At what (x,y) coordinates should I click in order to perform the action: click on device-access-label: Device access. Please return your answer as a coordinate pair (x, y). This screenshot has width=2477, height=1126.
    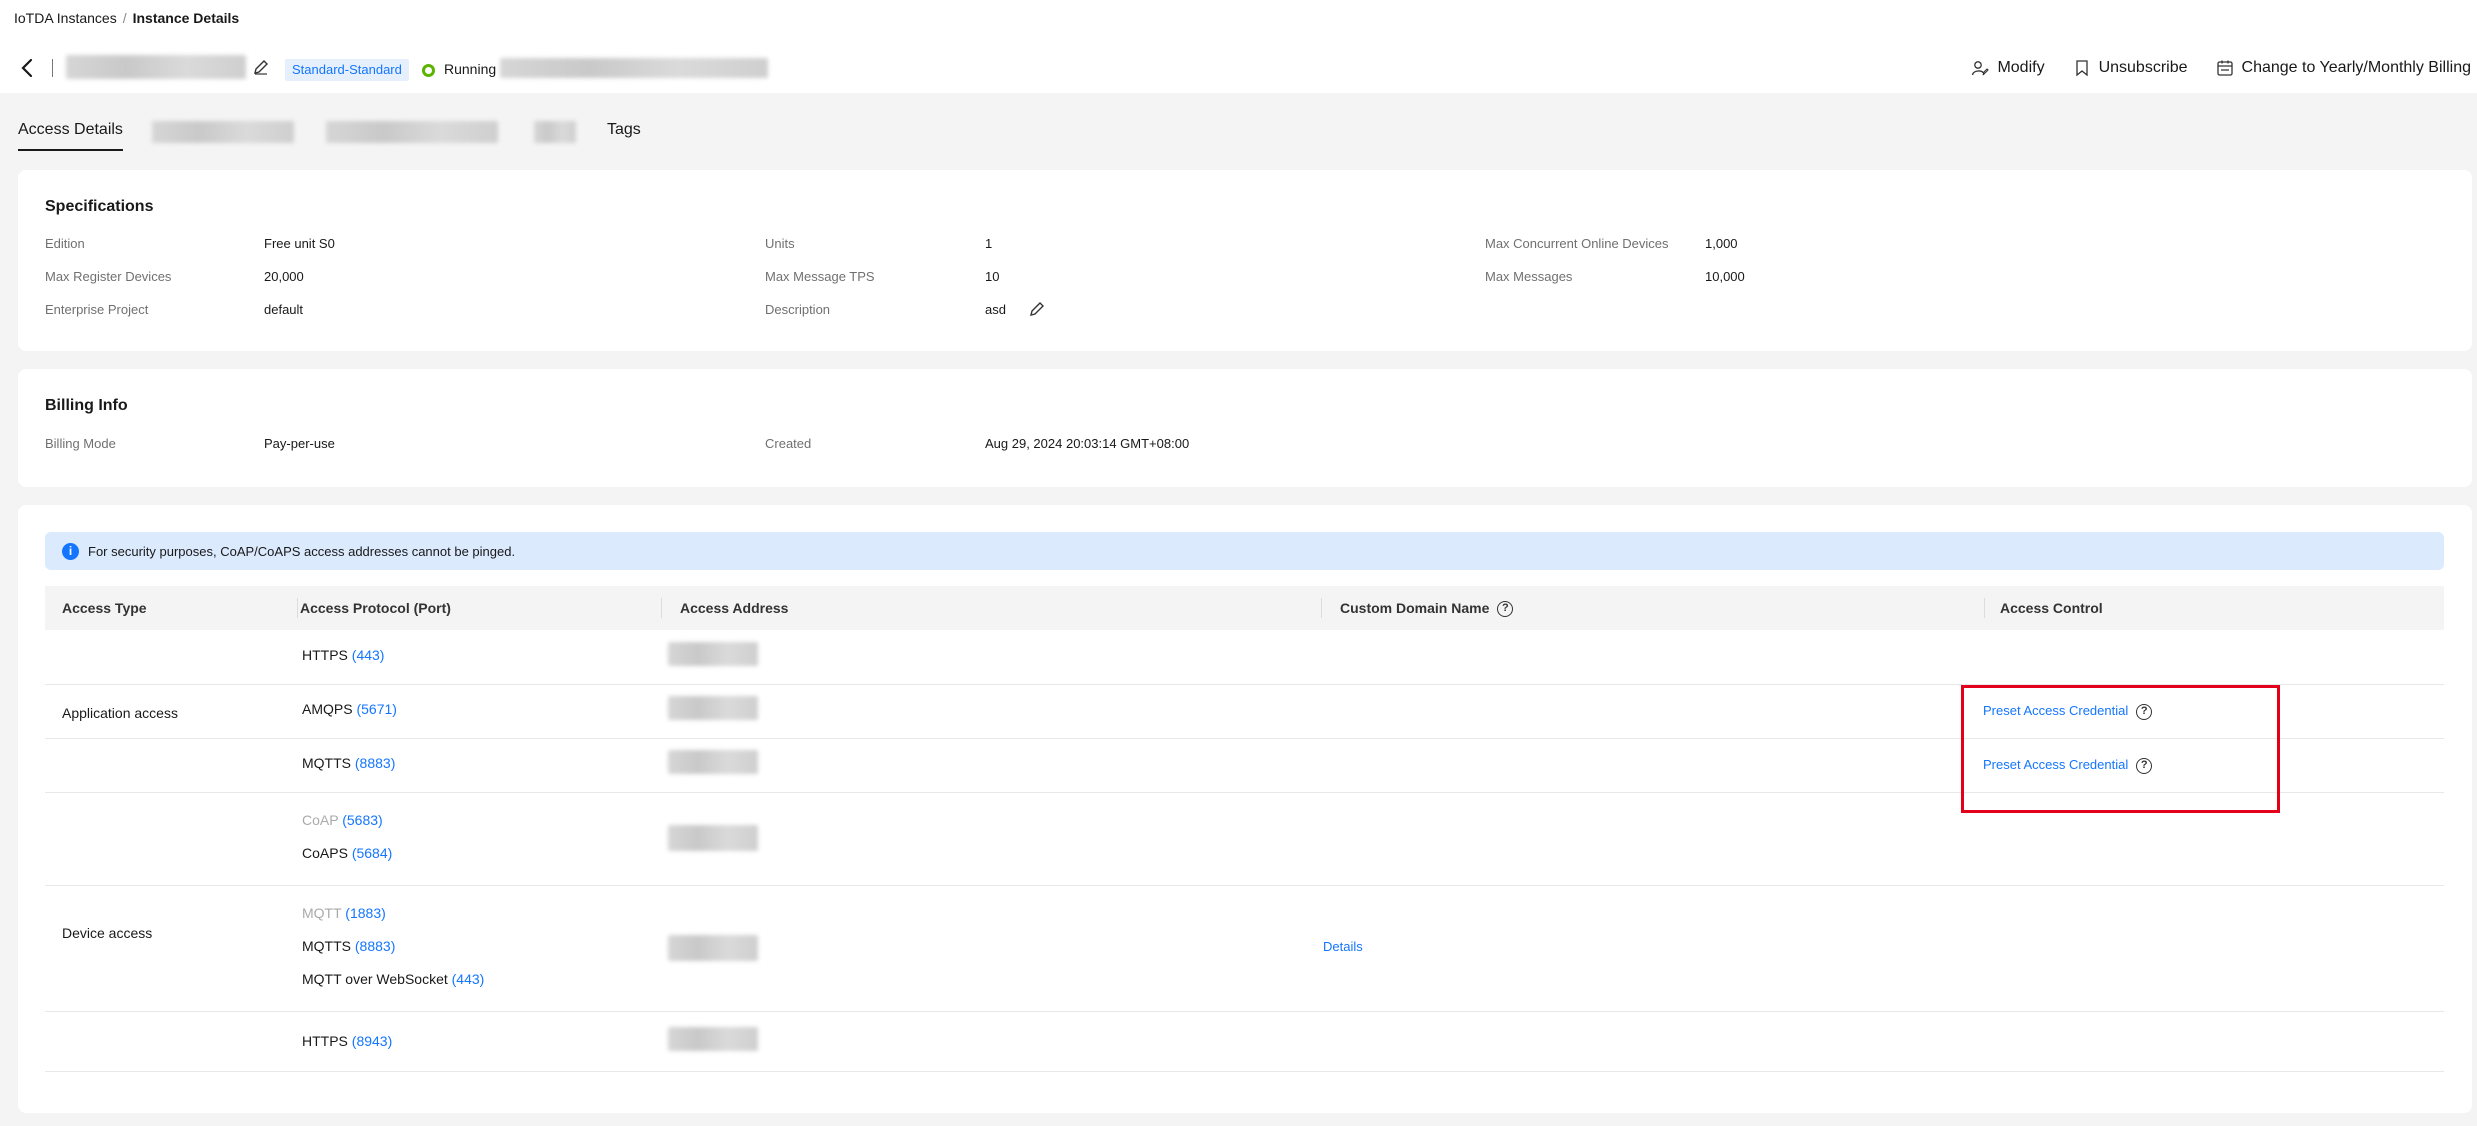
    Looking at the image, I should click on (107, 933).